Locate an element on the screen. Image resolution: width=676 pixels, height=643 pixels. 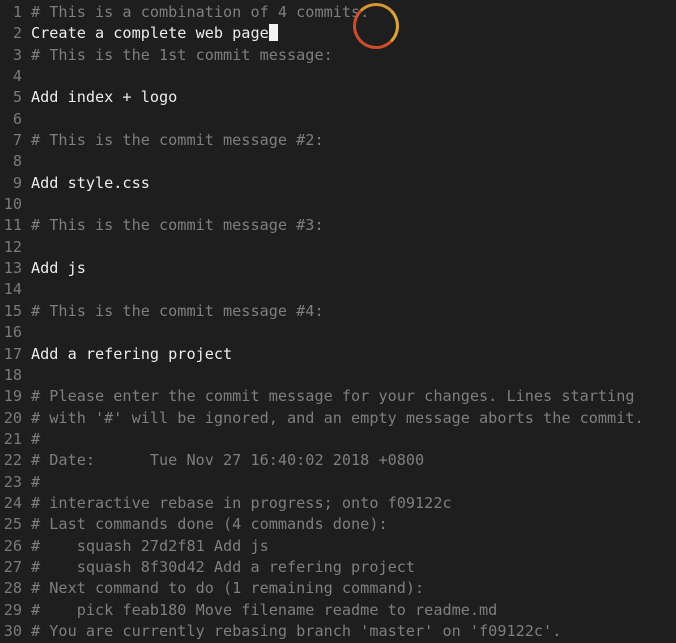
line-number: 11 is located at coordinates (12, 225).